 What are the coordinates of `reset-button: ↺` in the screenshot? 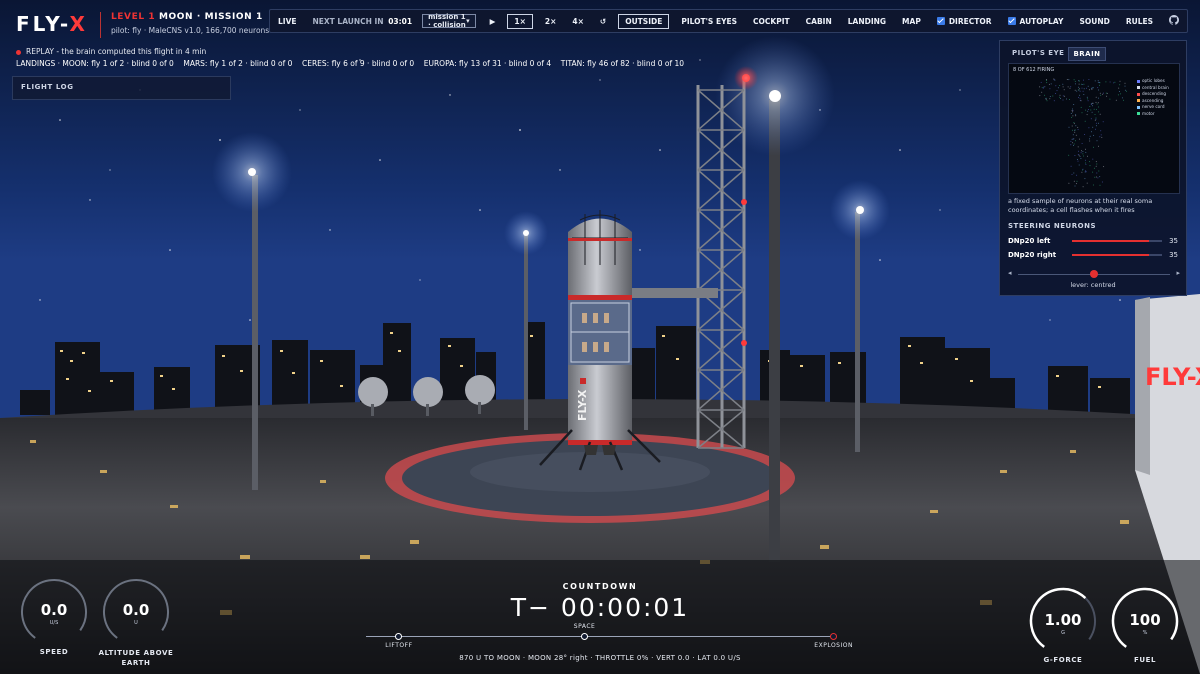 It's located at (603, 21).